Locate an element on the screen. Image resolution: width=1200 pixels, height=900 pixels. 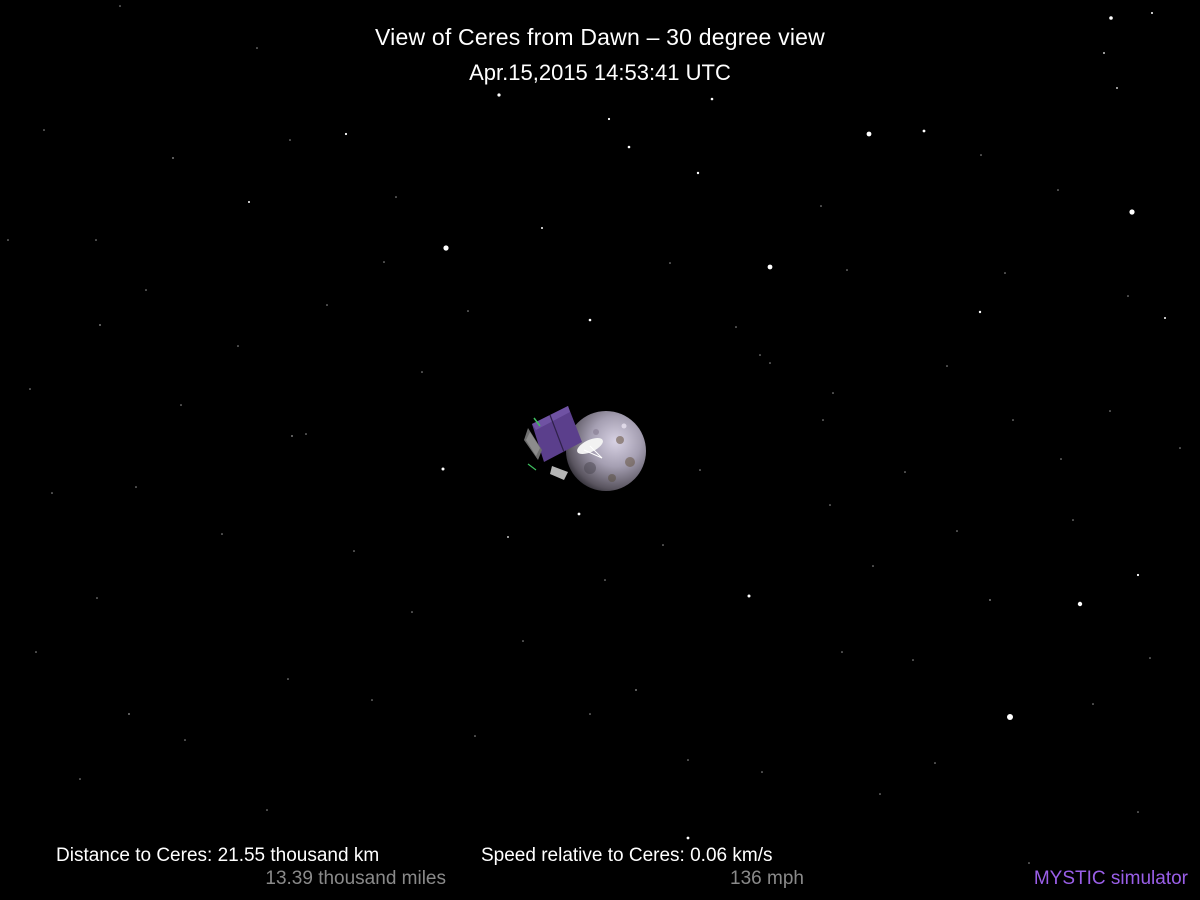
ceres-with-dawn is located at coordinates (585, 448).